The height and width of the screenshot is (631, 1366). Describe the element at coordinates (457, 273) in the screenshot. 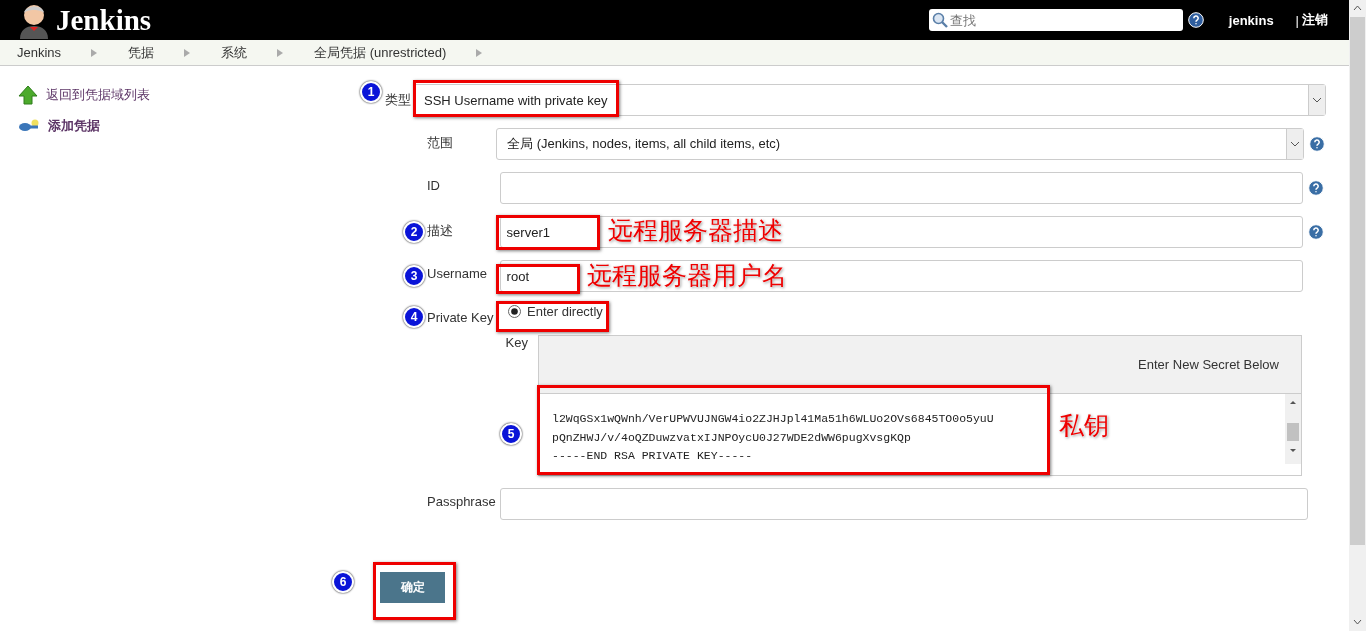

I see `field-label: Username` at that location.